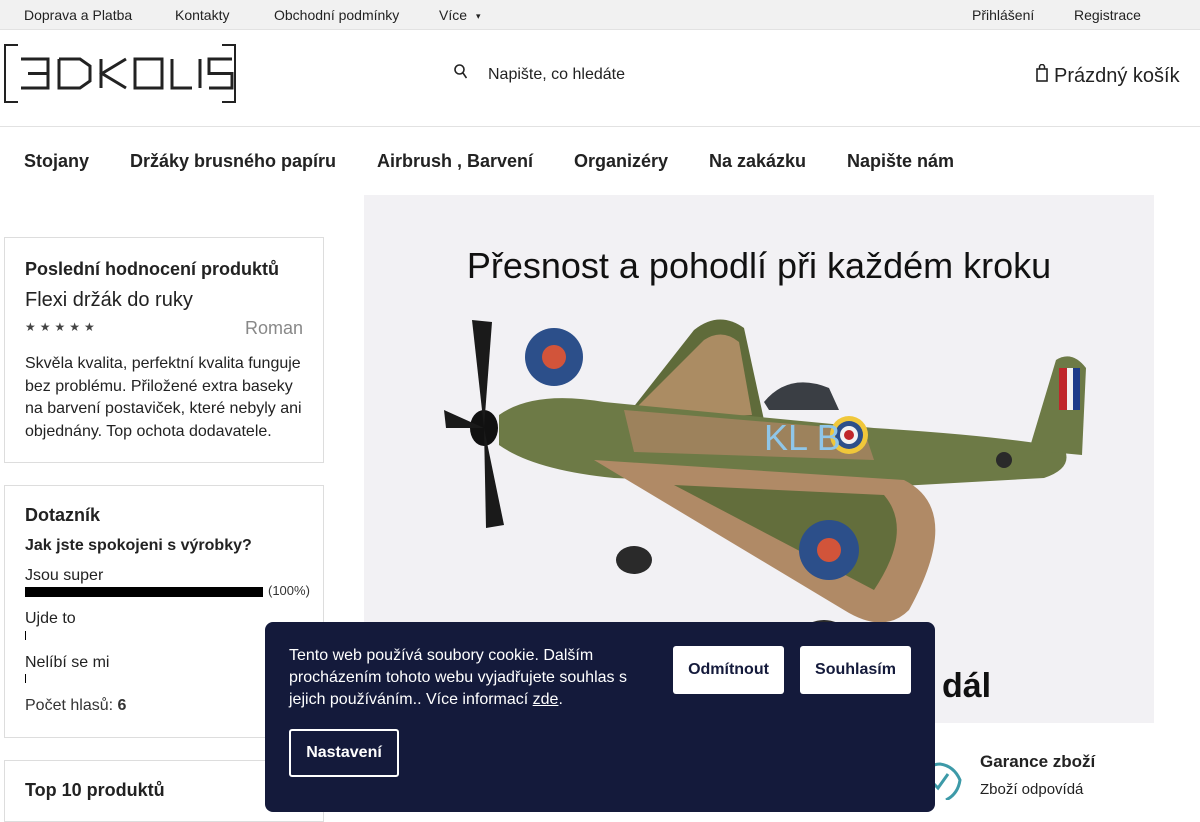  Describe the element at coordinates (900, 161) in the screenshot. I see `menu-item-contact-us: Napište nám` at that location.